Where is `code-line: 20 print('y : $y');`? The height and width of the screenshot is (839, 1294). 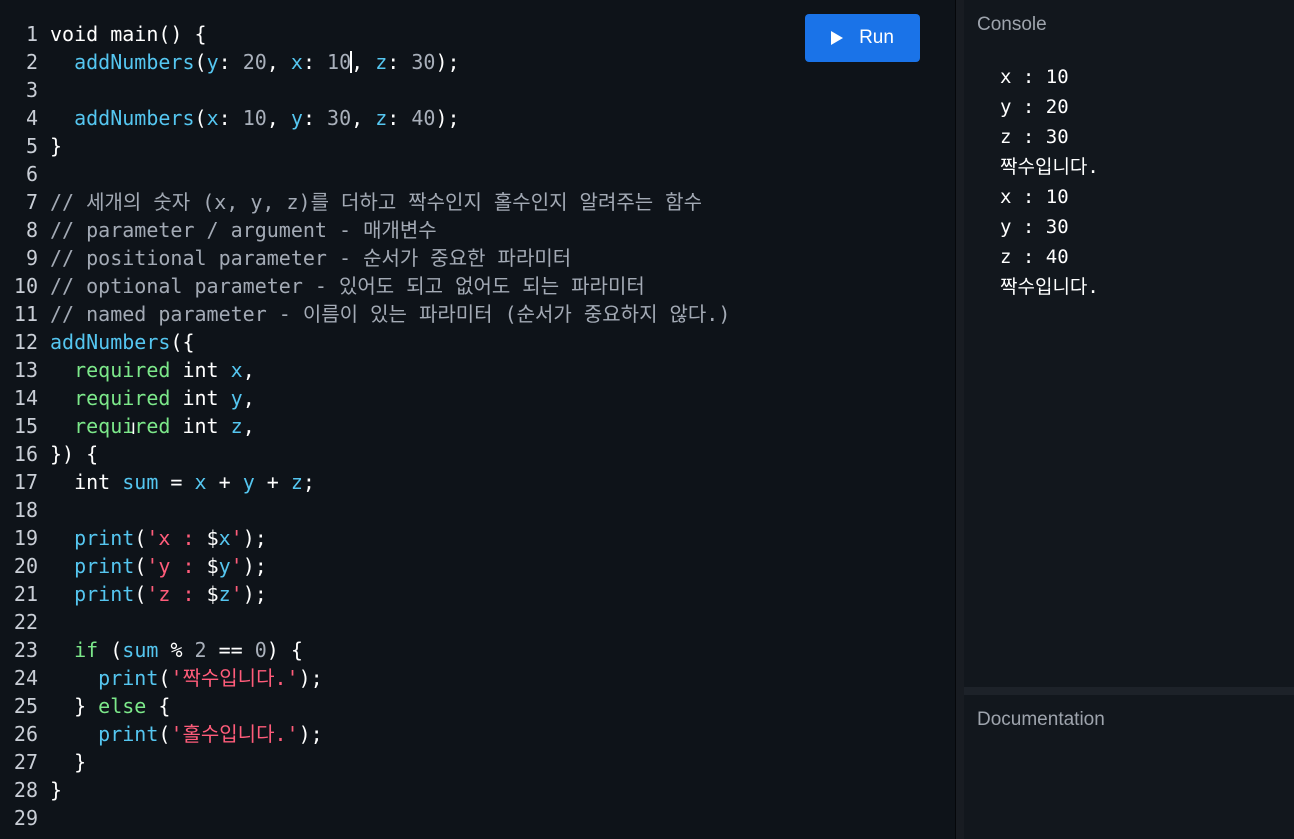 code-line: 20 print('y : $y'); is located at coordinates (478, 566).